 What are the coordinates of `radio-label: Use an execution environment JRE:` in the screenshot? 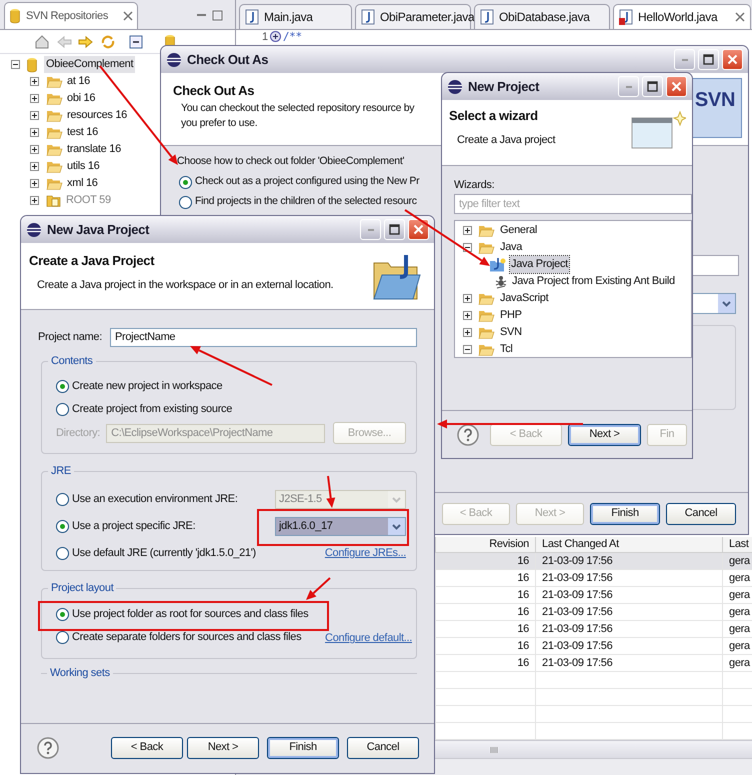 It's located at (155, 500).